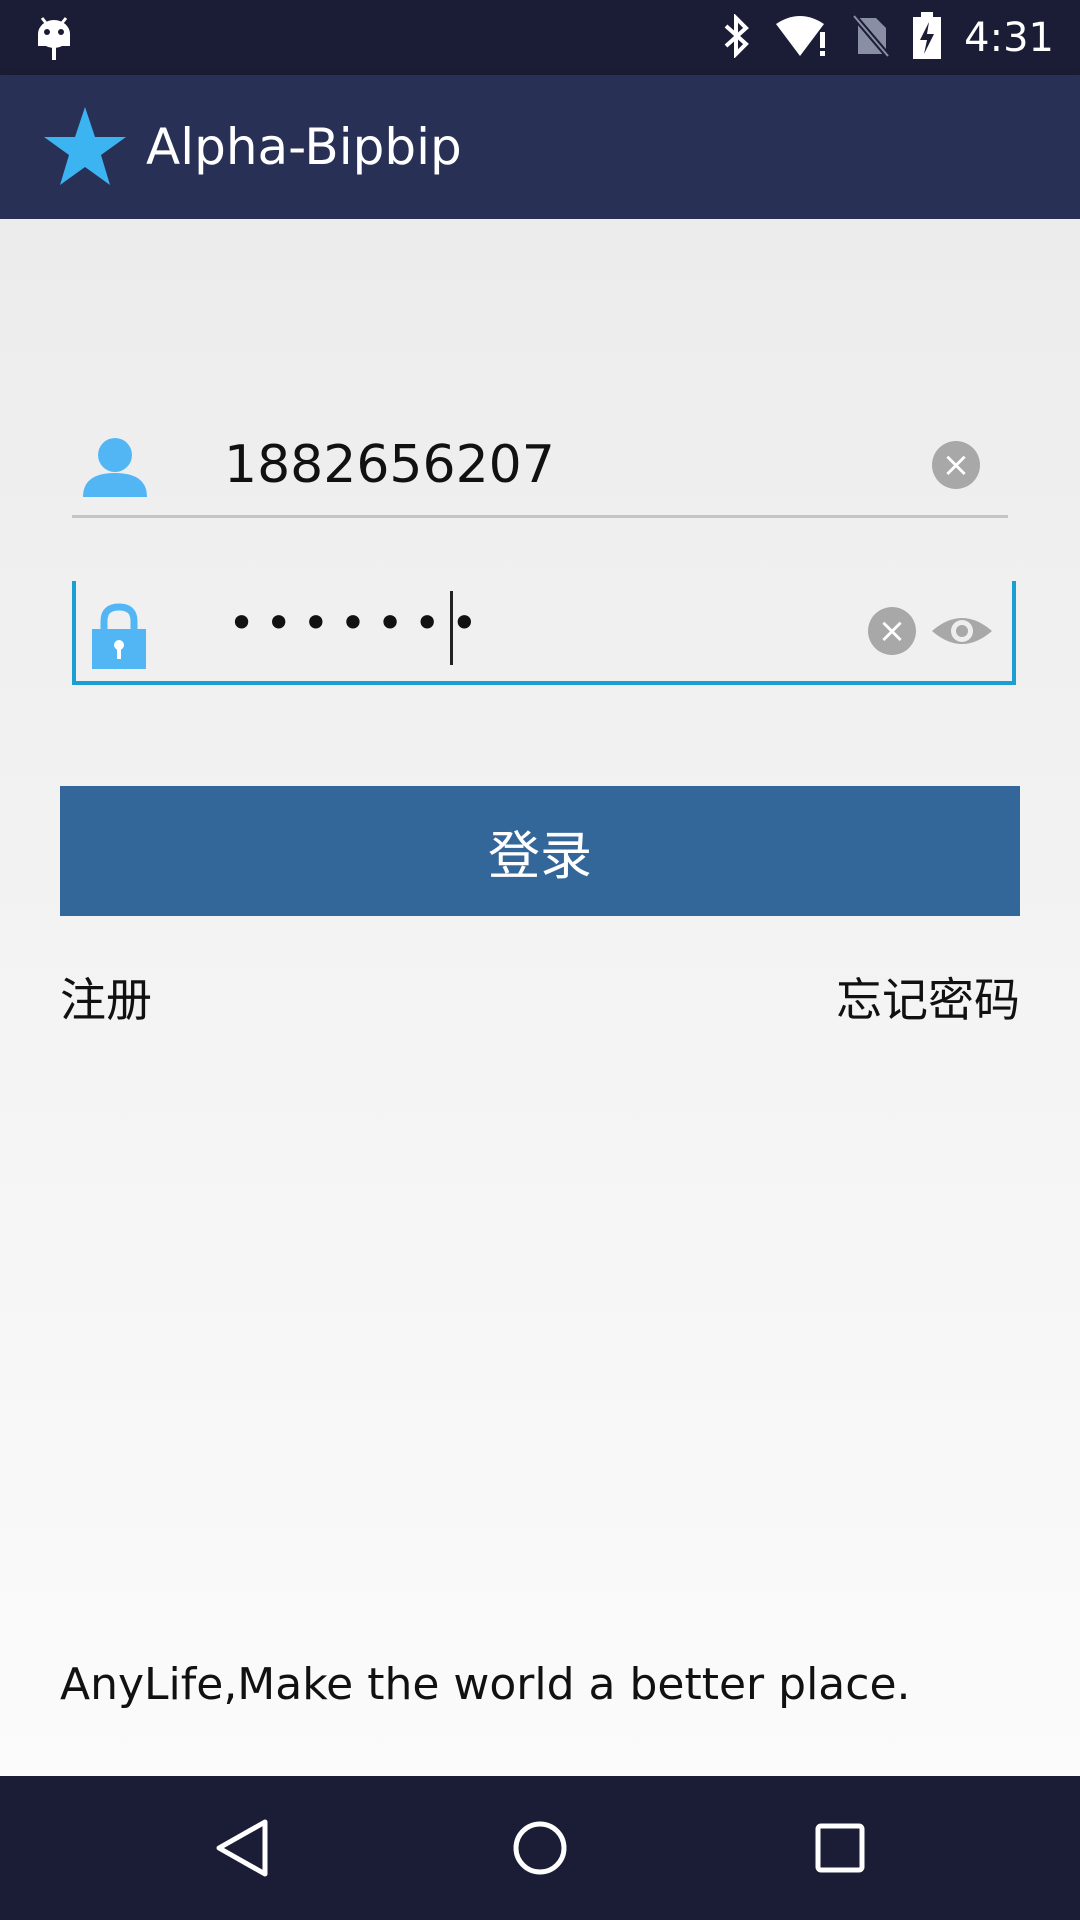 The width and height of the screenshot is (1080, 1920). I want to click on status-bar: 4:31, so click(540, 37).